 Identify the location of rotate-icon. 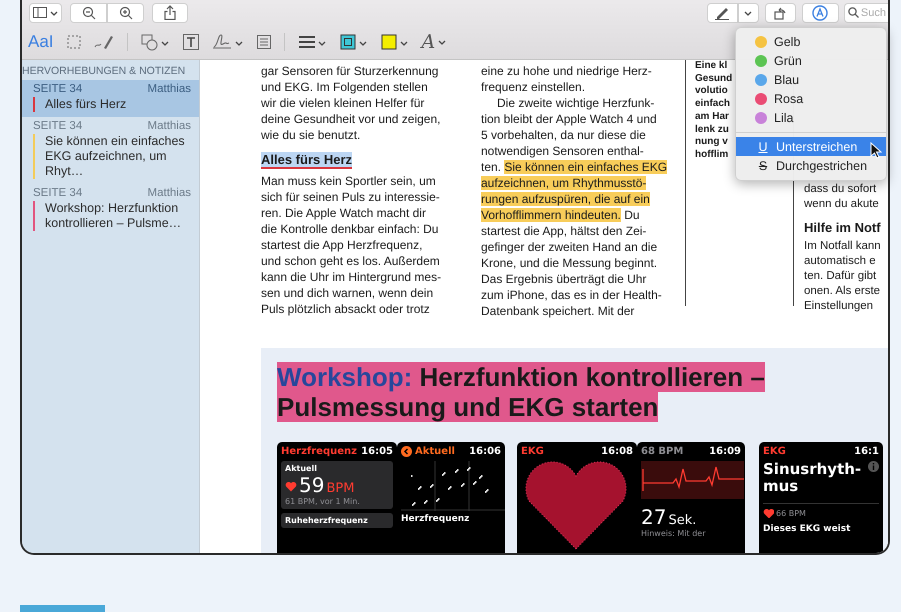
(780, 13).